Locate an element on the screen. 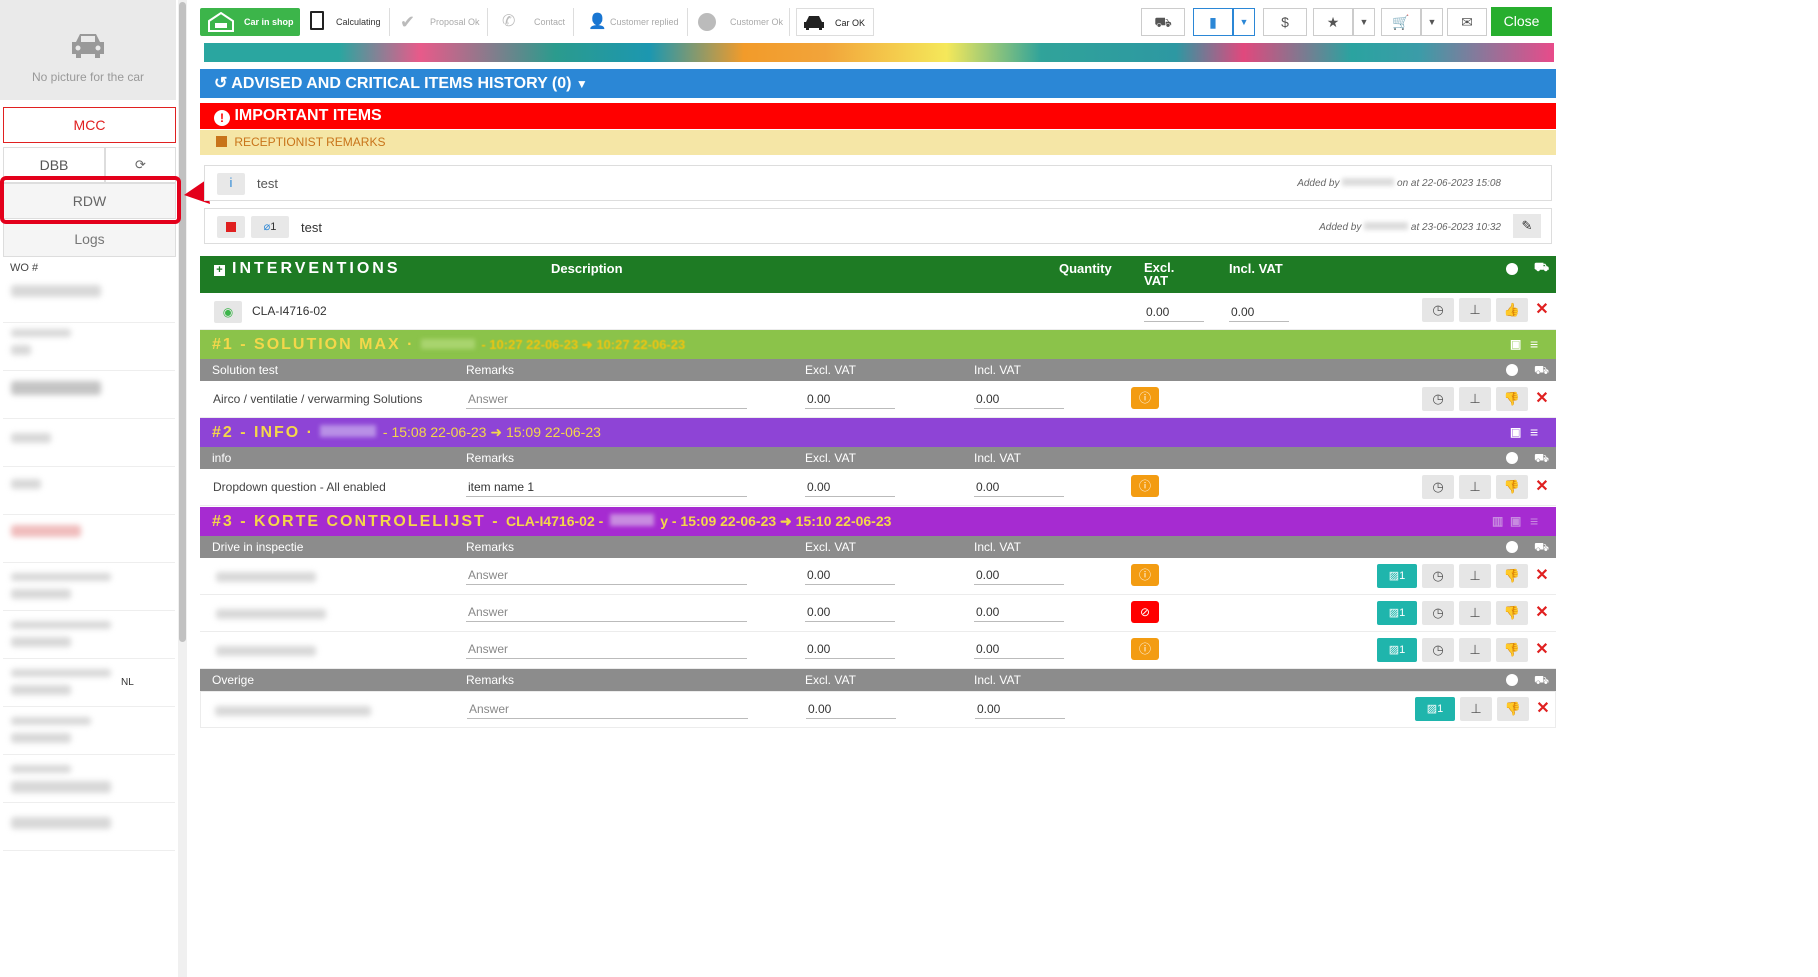  list-item is located at coordinates (89, 347).